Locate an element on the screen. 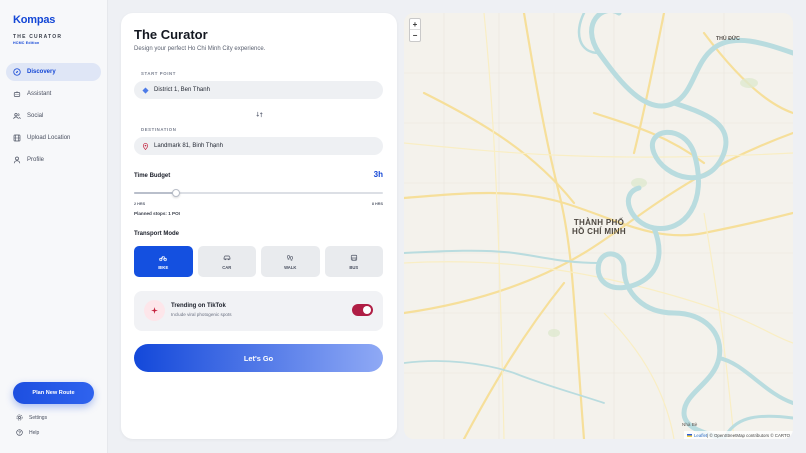 This screenshot has width=806, height=453. sidebar-item-label: Discovery is located at coordinates (41, 72).